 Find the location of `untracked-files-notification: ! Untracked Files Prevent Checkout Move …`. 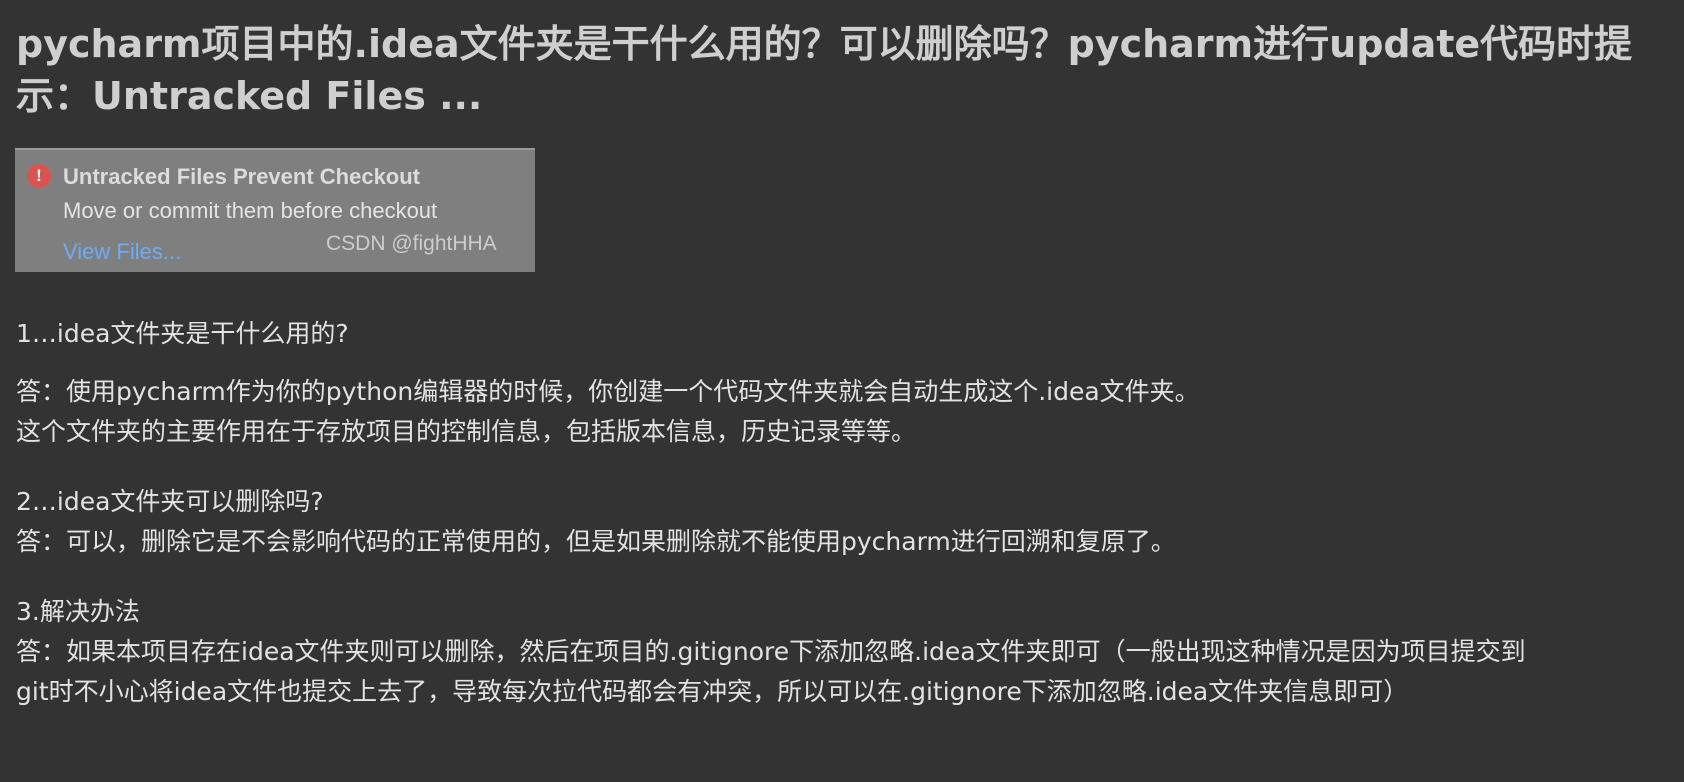

untracked-files-notification: ! Untracked Files Prevent Checkout Move … is located at coordinates (275, 210).